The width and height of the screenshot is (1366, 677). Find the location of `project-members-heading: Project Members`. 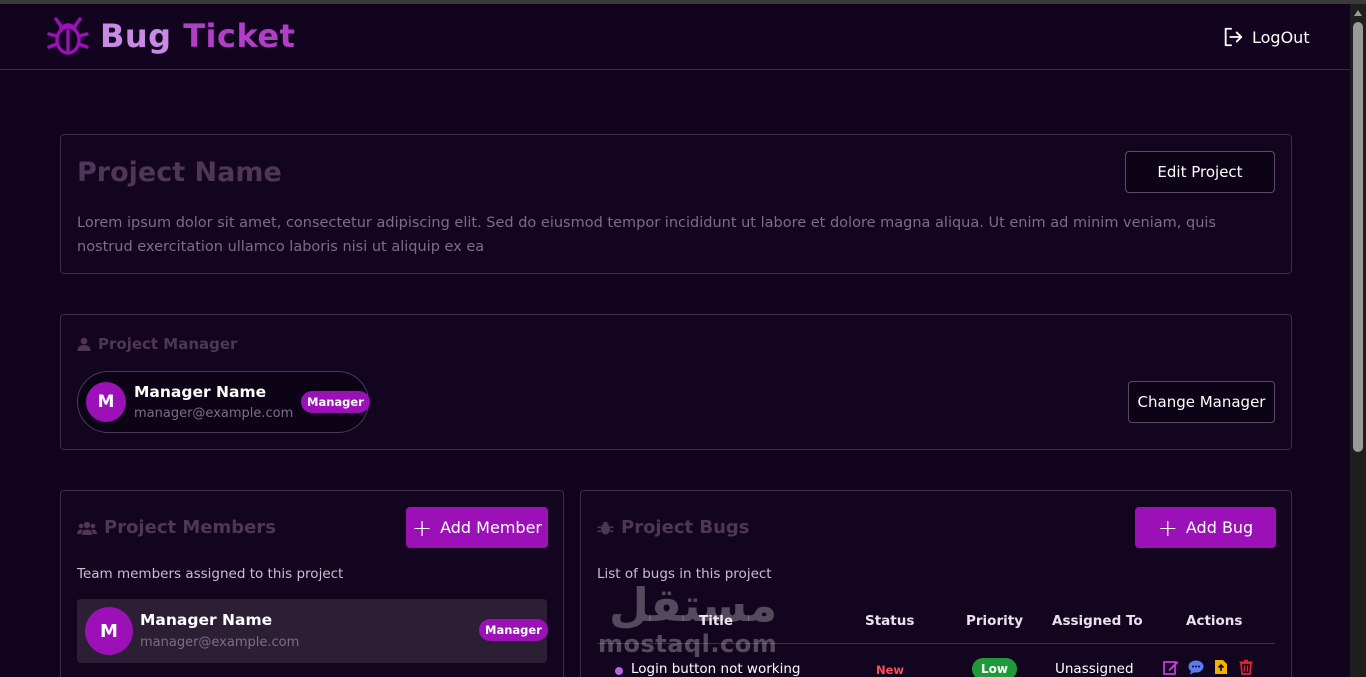

project-members-heading: Project Members is located at coordinates (176, 527).